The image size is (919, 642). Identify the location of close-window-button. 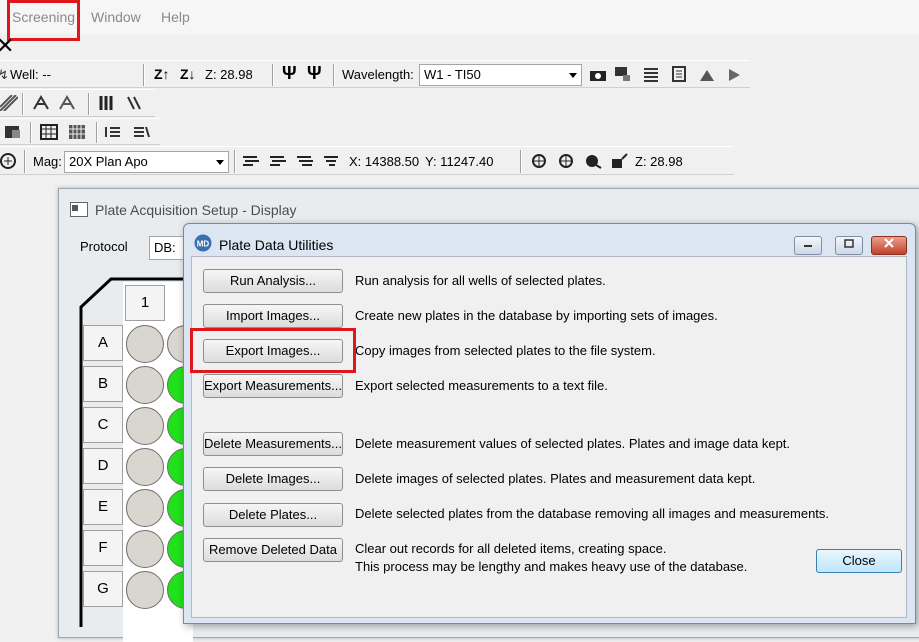
(889, 245).